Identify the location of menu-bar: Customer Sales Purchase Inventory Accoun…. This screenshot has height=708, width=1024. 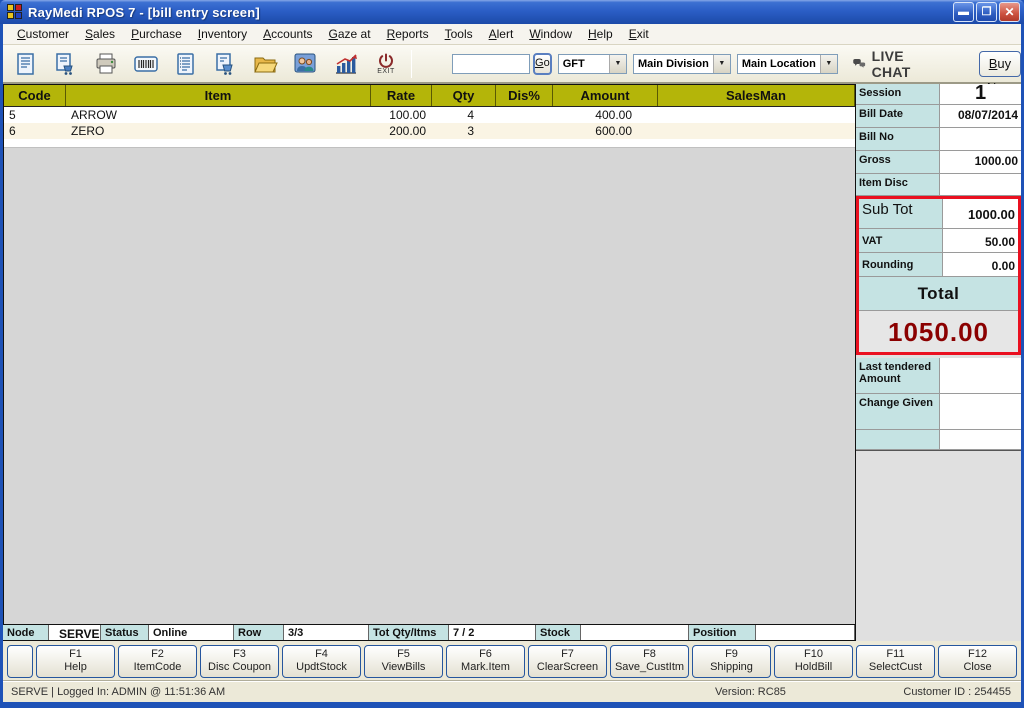
(512, 34).